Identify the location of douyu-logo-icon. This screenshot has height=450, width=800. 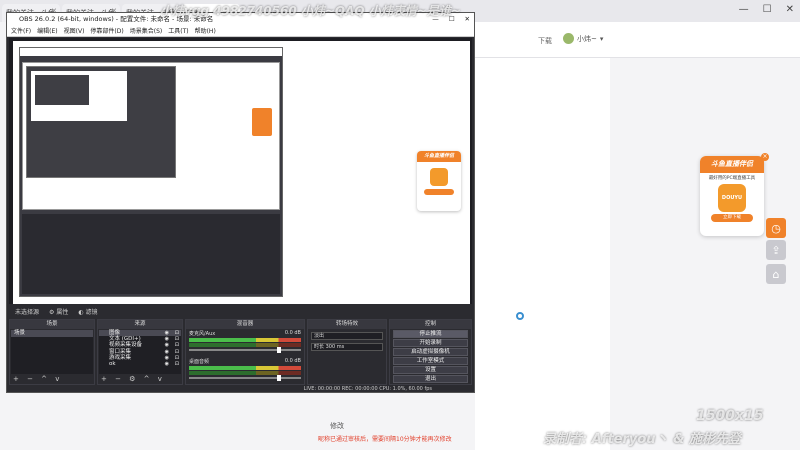
(439, 177).